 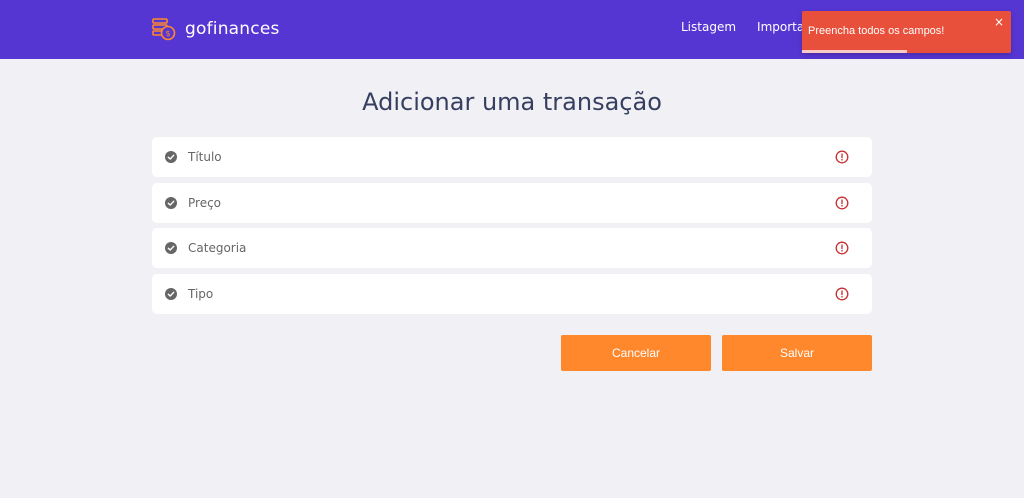 What do you see at coordinates (217, 248) in the screenshot?
I see `field-placeholder: Categoria` at bounding box center [217, 248].